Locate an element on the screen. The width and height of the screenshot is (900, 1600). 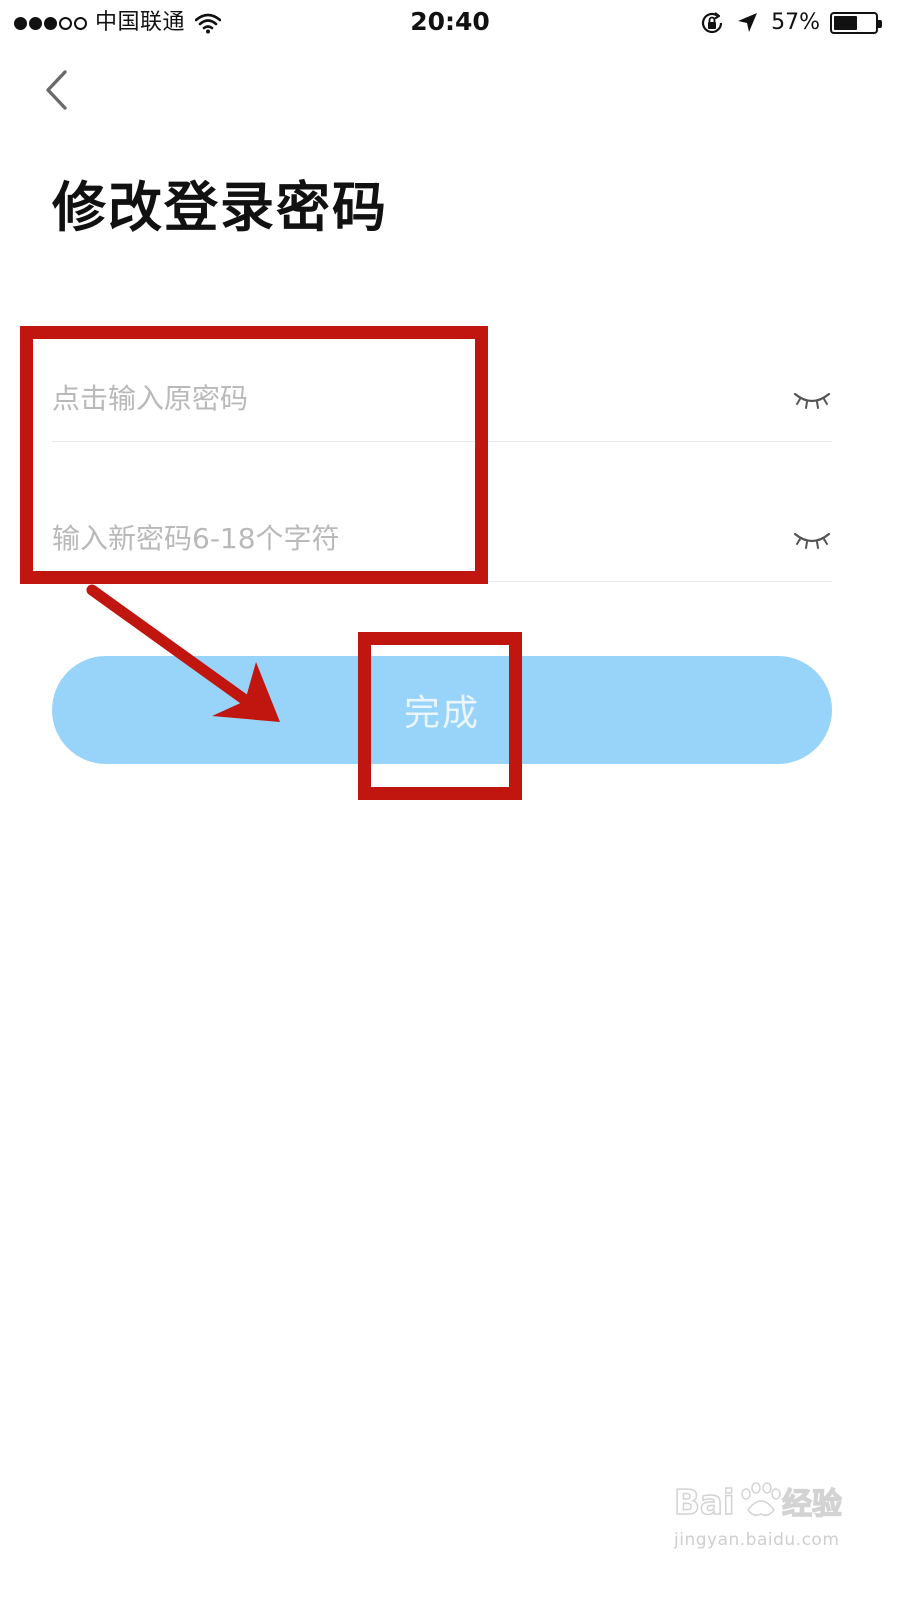
status-right: 57% is located at coordinates (790, 23).